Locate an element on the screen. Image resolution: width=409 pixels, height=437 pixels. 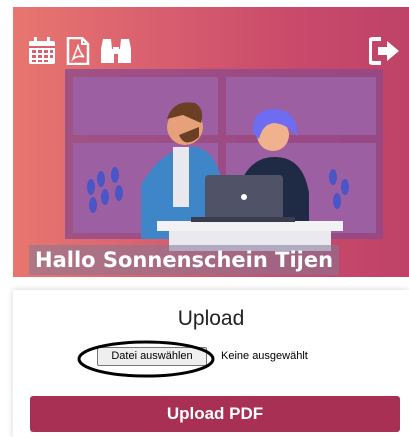
file-status-text: Keine ausgewählt is located at coordinates (264, 356).